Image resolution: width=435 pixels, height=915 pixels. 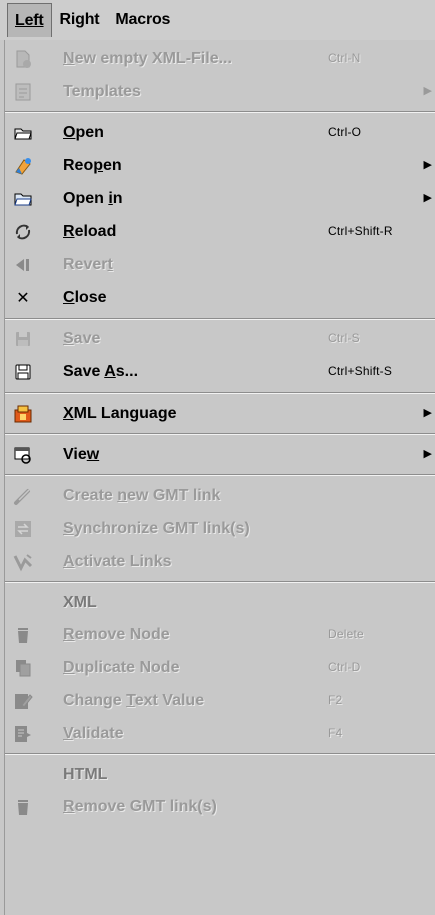 I want to click on menu-item-new-xml-file: New empty XML-File... Ctrl-N, so click(x=220, y=58).